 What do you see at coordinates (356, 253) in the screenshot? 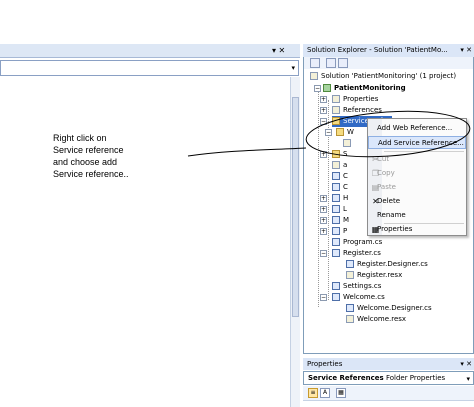
I see `tree-item-register: Register.cs` at bounding box center [356, 253].